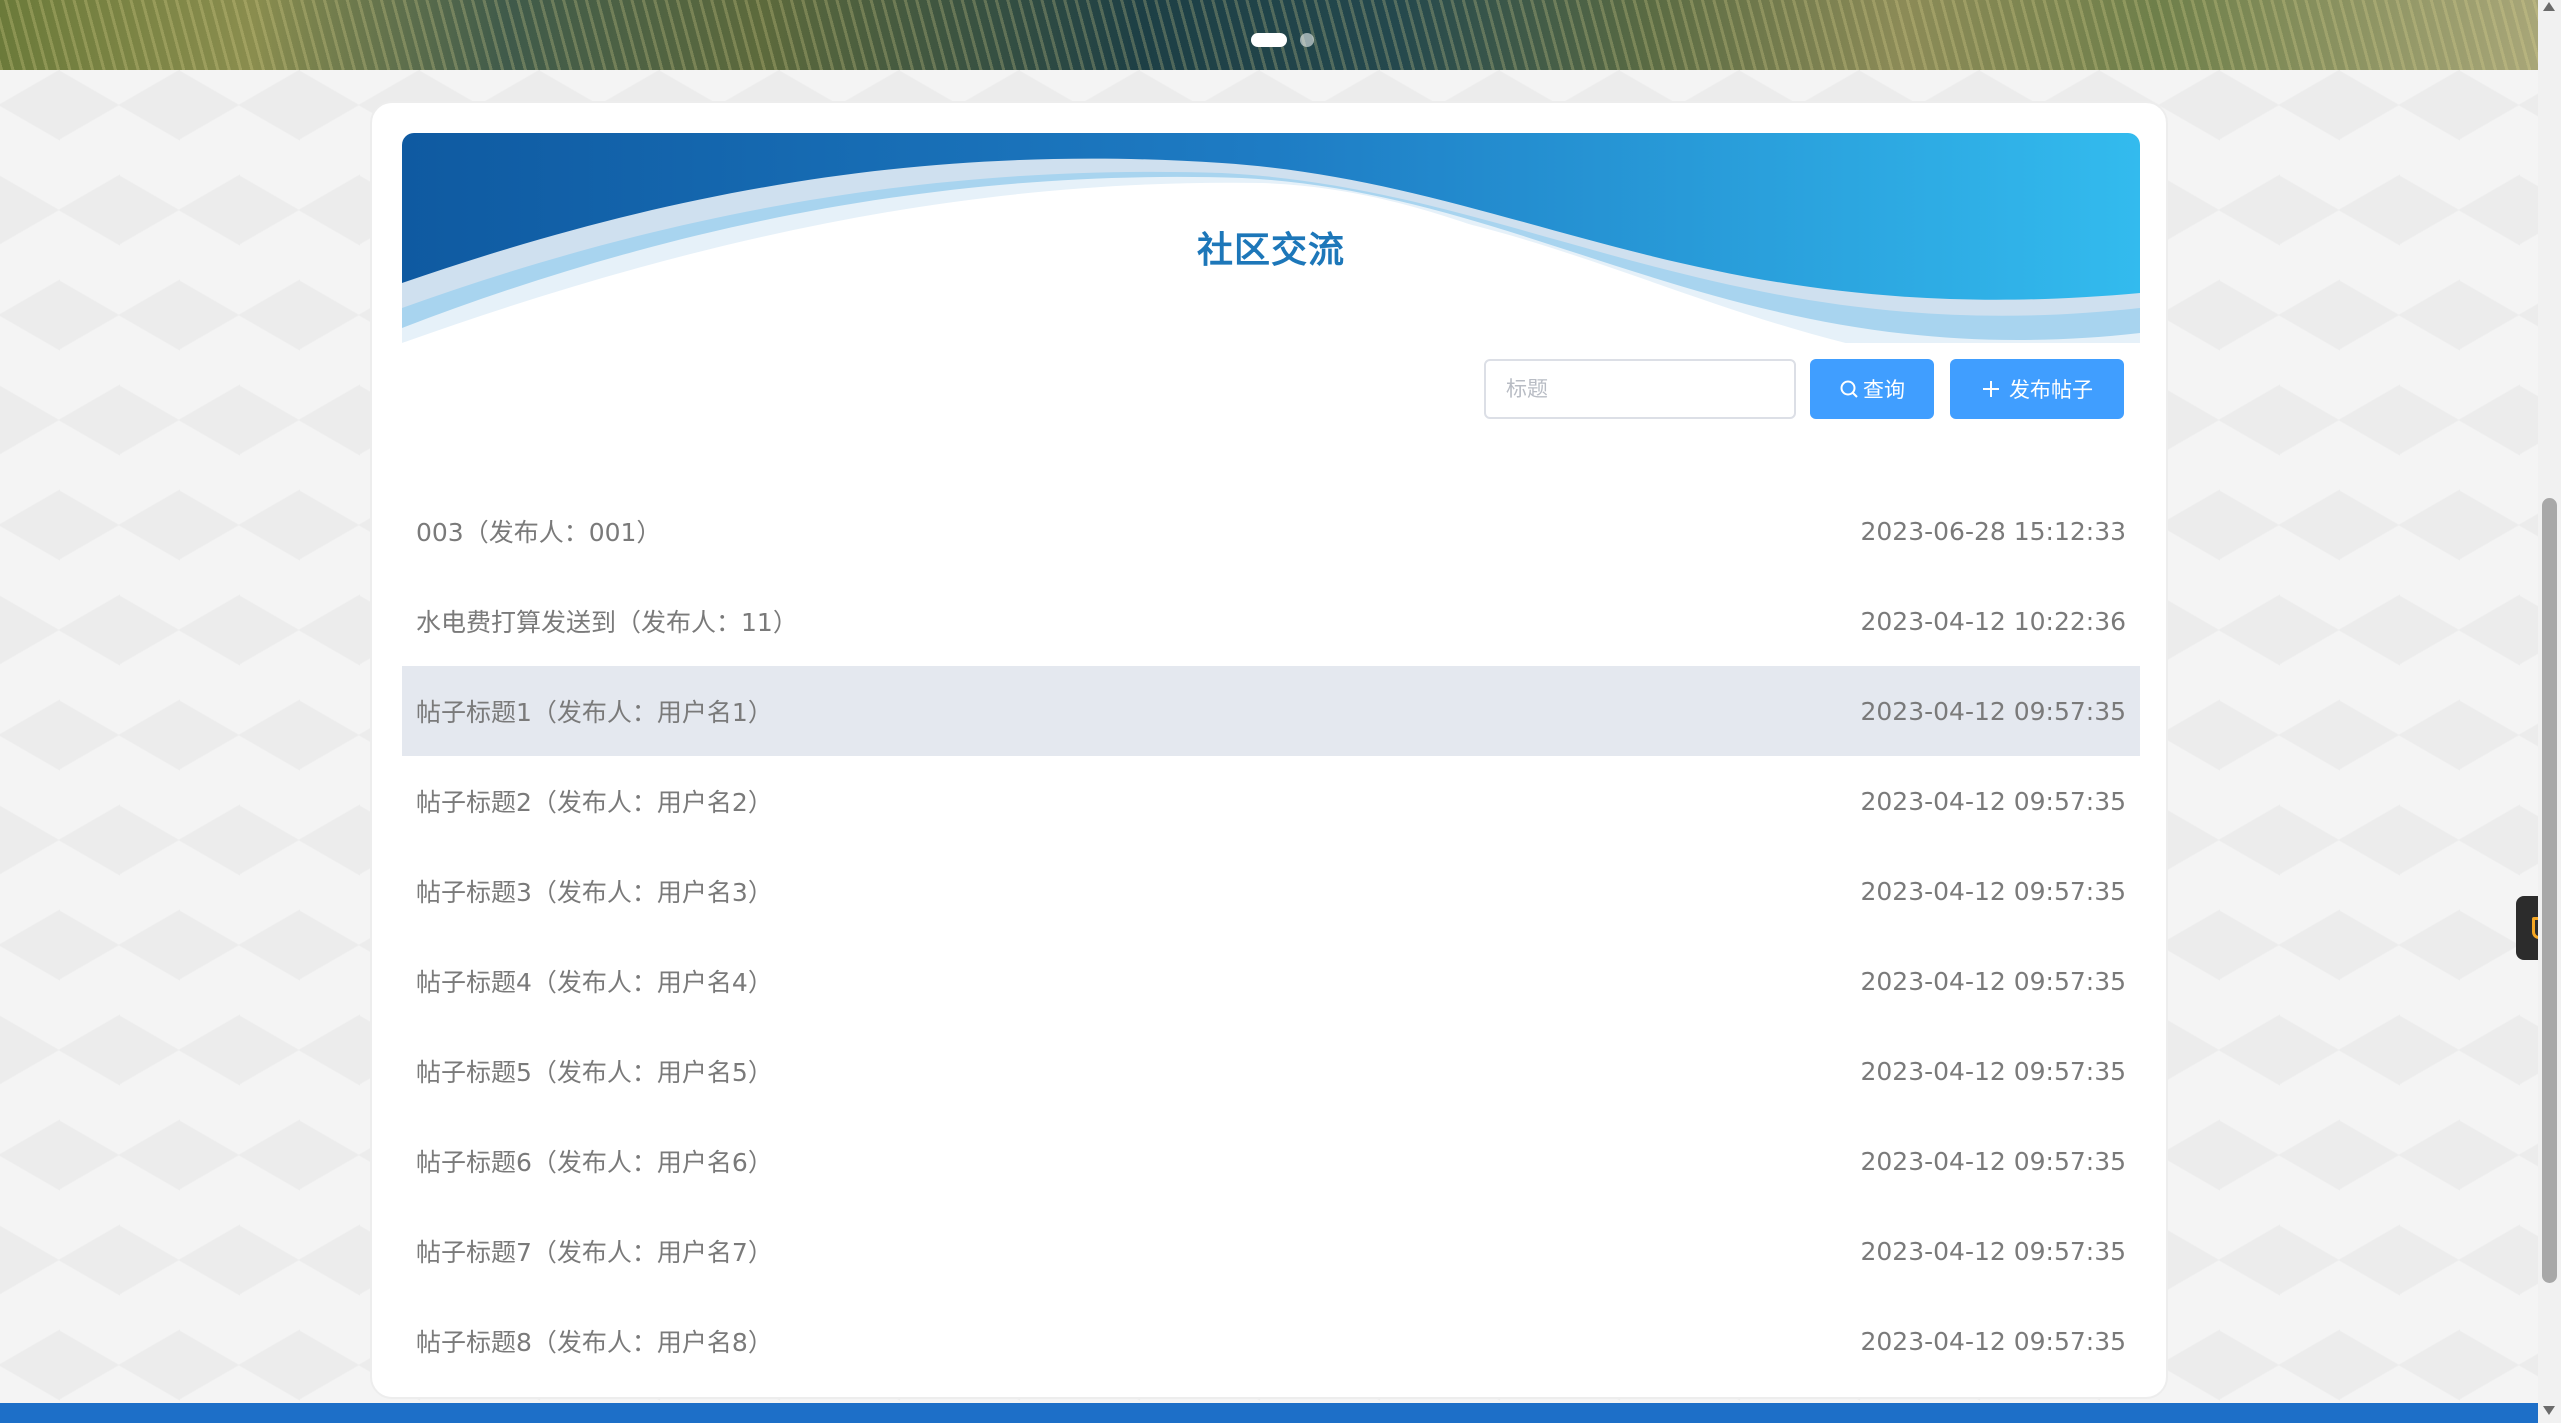 The width and height of the screenshot is (2561, 1423). What do you see at coordinates (594, 802) in the screenshot?
I see `post-title: 帖子标题2（发布人：用户名2）` at bounding box center [594, 802].